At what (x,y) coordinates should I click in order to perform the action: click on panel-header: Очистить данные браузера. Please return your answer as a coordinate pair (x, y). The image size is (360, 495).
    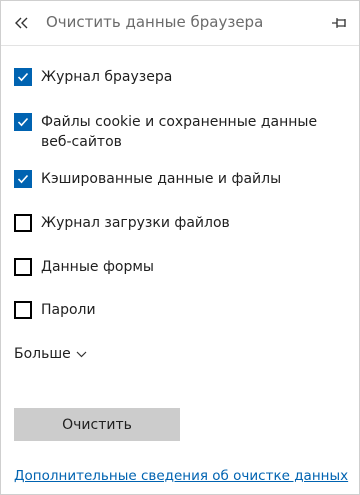
    Looking at the image, I should click on (180, 23).